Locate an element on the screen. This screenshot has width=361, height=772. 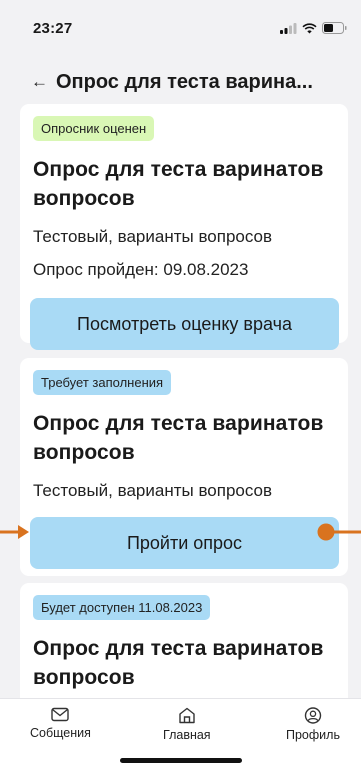
home-icon is located at coordinates (187, 715).